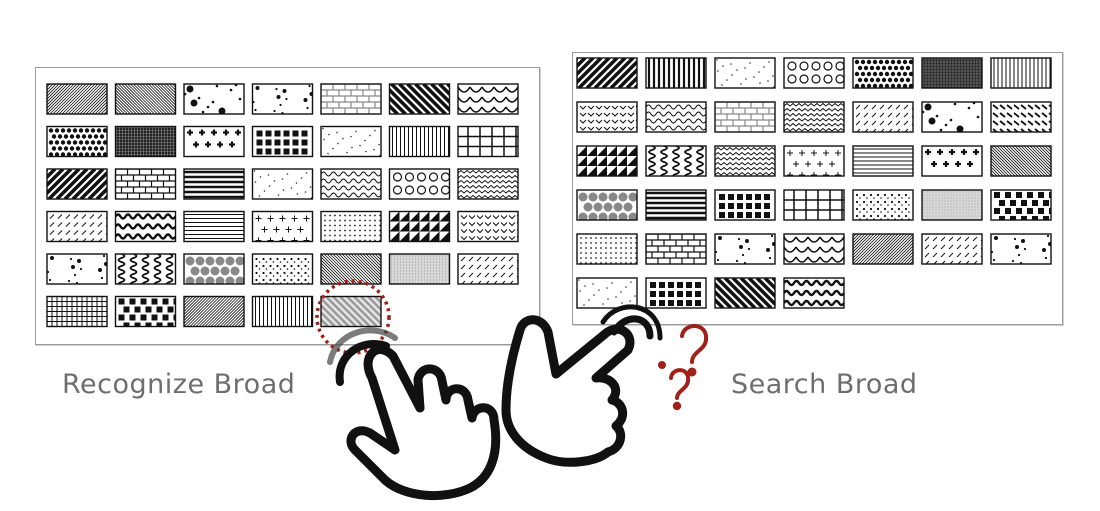 Image resolution: width=1100 pixels, height=511 pixels. I want to click on tap-arc-icon, so click(362, 363).